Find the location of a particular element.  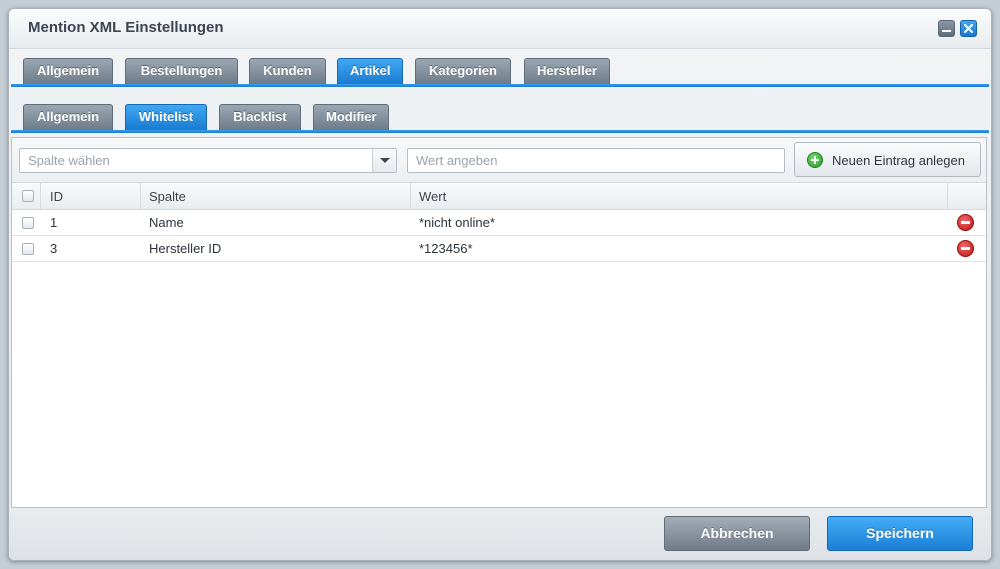

add-entry-button: Neuen Eintrag anlegen is located at coordinates (887, 159).